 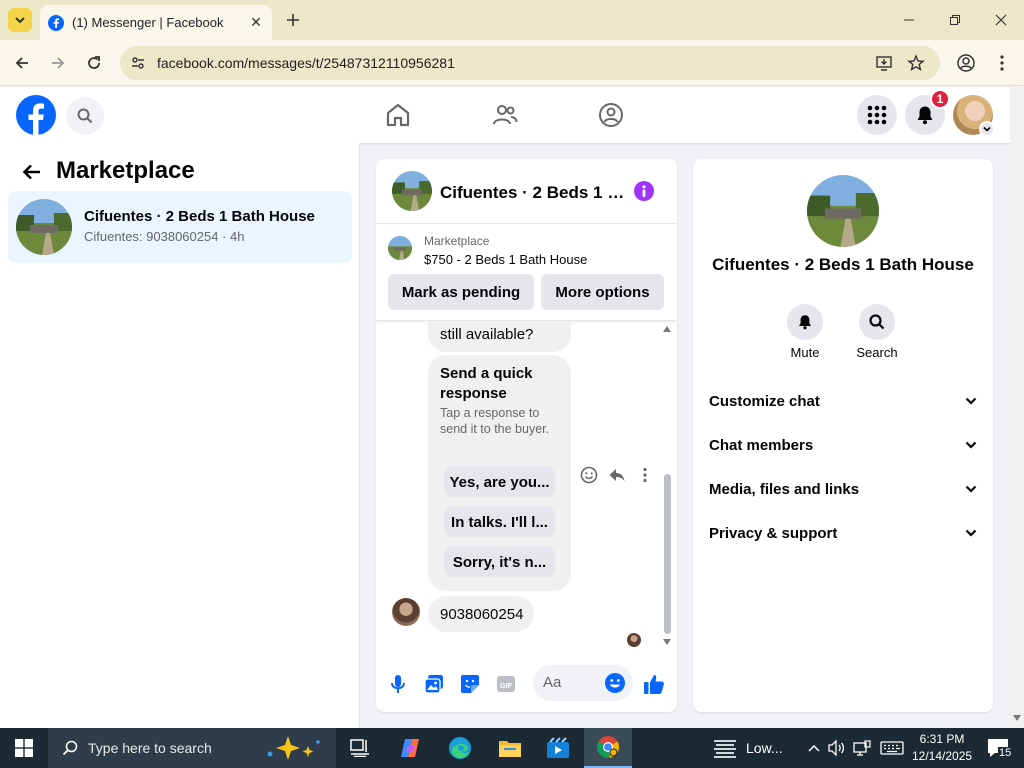 What do you see at coordinates (360, 748) in the screenshot?
I see `task-view-button` at bounding box center [360, 748].